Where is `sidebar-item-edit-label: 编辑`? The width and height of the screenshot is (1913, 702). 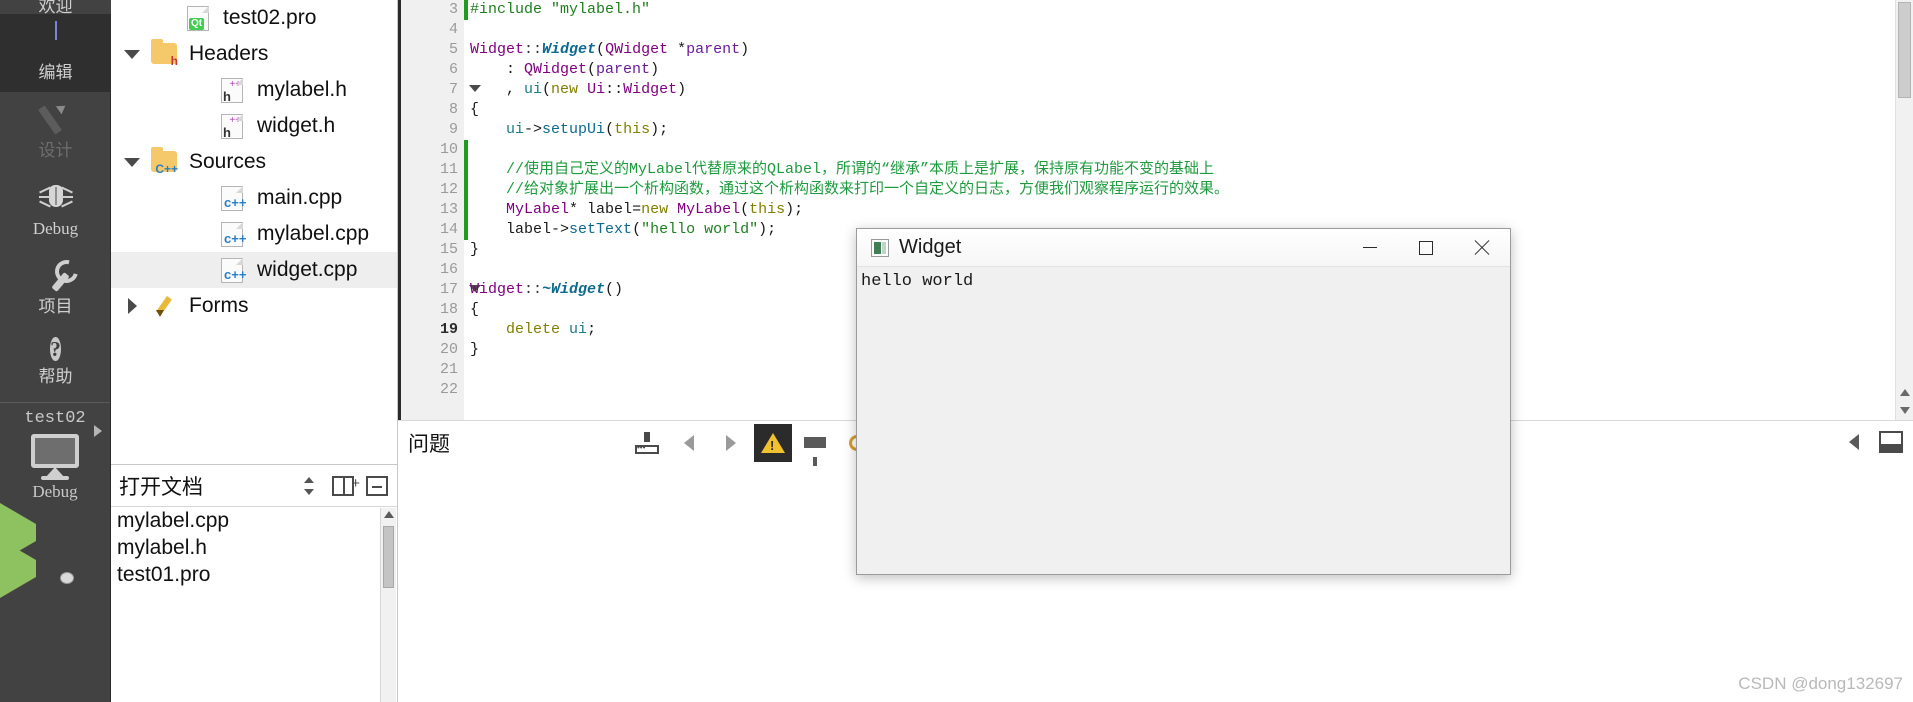 sidebar-item-edit-label: 编辑 is located at coordinates (55, 72).